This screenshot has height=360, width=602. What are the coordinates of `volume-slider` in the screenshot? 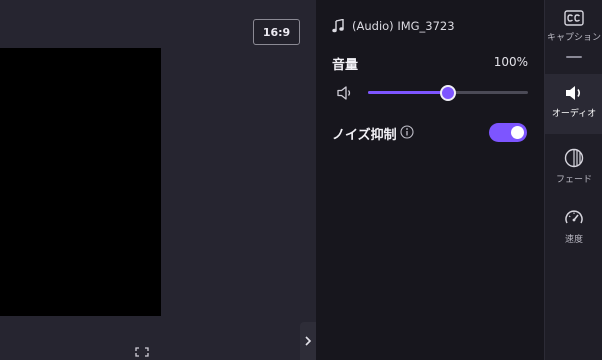 It's located at (448, 93).